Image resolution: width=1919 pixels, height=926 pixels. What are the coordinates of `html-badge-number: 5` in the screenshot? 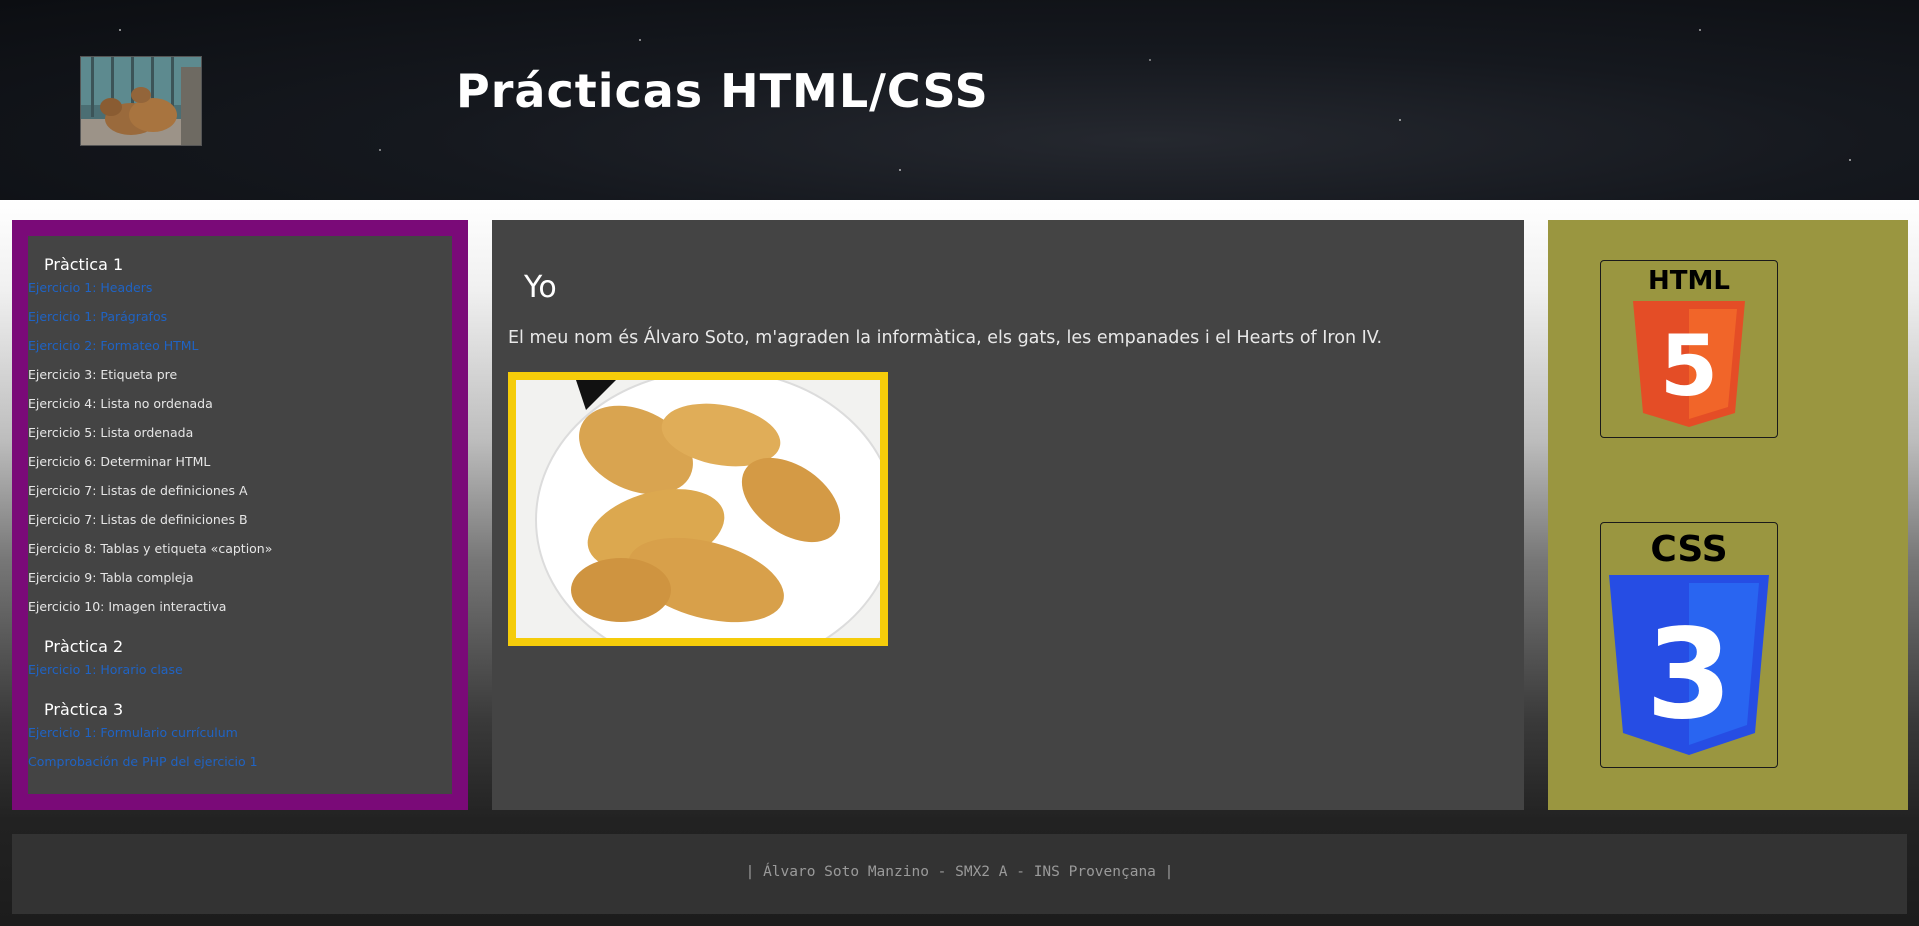 It's located at (1689, 366).